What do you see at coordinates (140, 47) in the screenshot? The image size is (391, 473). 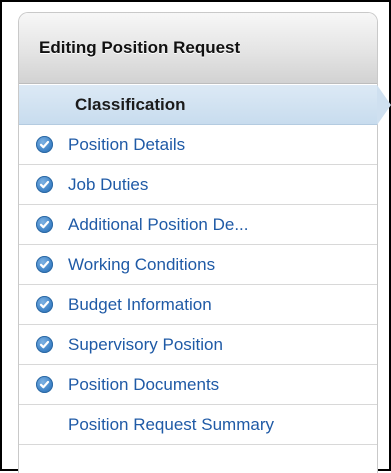 I see `sidebar-title: Editing Position Request` at bounding box center [140, 47].